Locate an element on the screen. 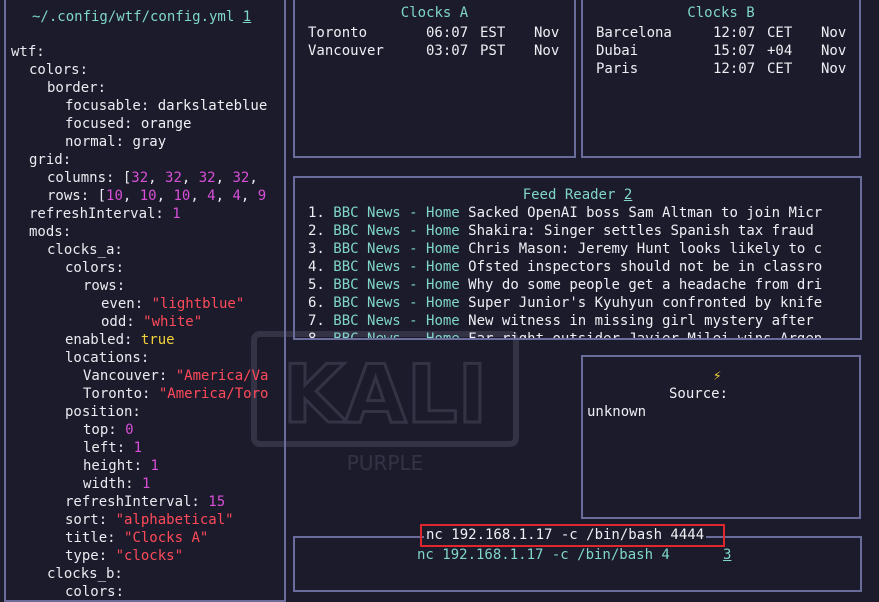 The width and height of the screenshot is (879, 602). config-line: refreshInterval: 15 is located at coordinates (145, 502).